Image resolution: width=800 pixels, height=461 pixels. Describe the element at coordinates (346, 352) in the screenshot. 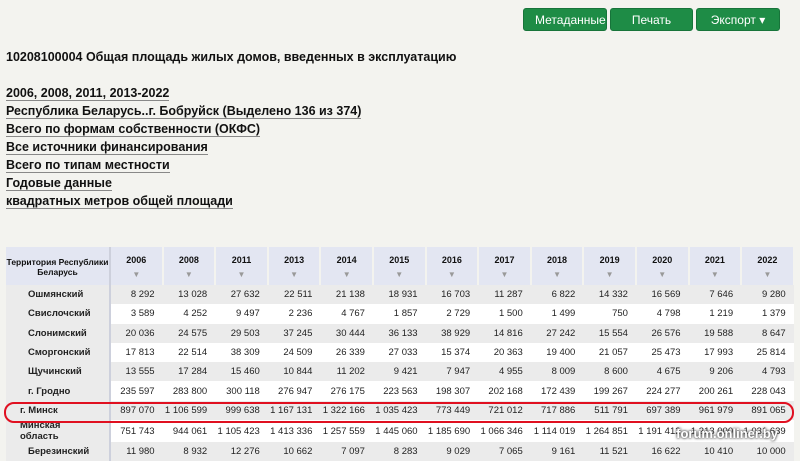

I see `table-cell: 26 339` at that location.